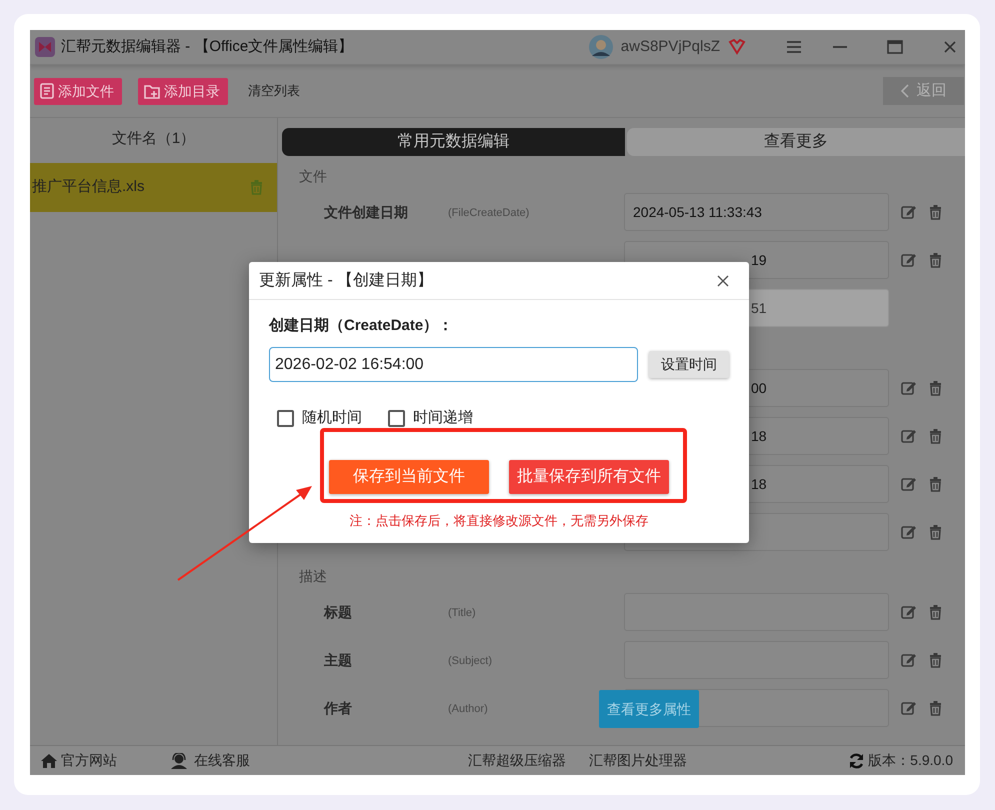 Image resolution: width=995 pixels, height=810 pixels. Describe the element at coordinates (470, 661) in the screenshot. I see `property-key: (Subject)` at that location.